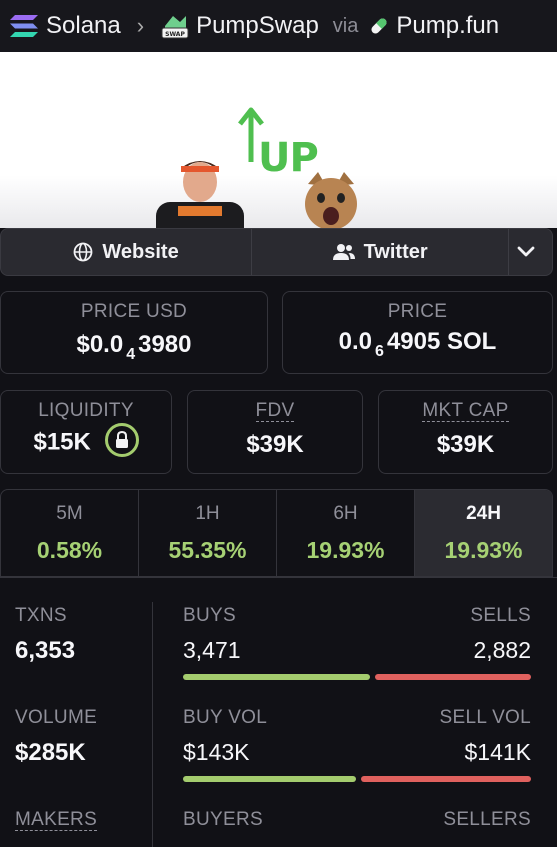  What do you see at coordinates (56, 717) in the screenshot?
I see `volume-label: VOLUME` at bounding box center [56, 717].